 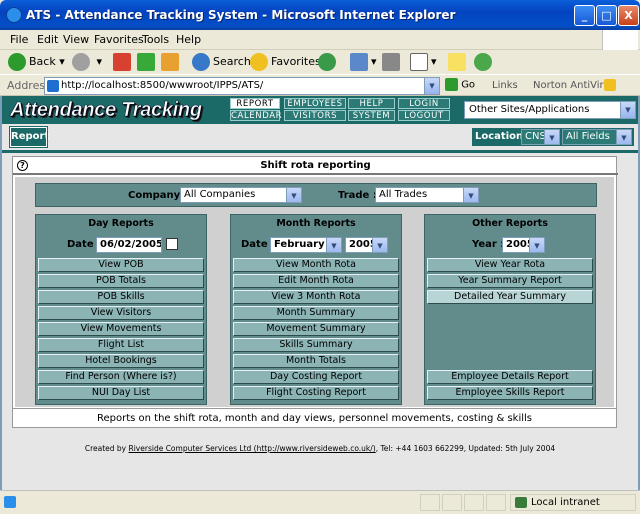 I want to click on month-summary-button: Month Summary, so click(x=316, y=313).